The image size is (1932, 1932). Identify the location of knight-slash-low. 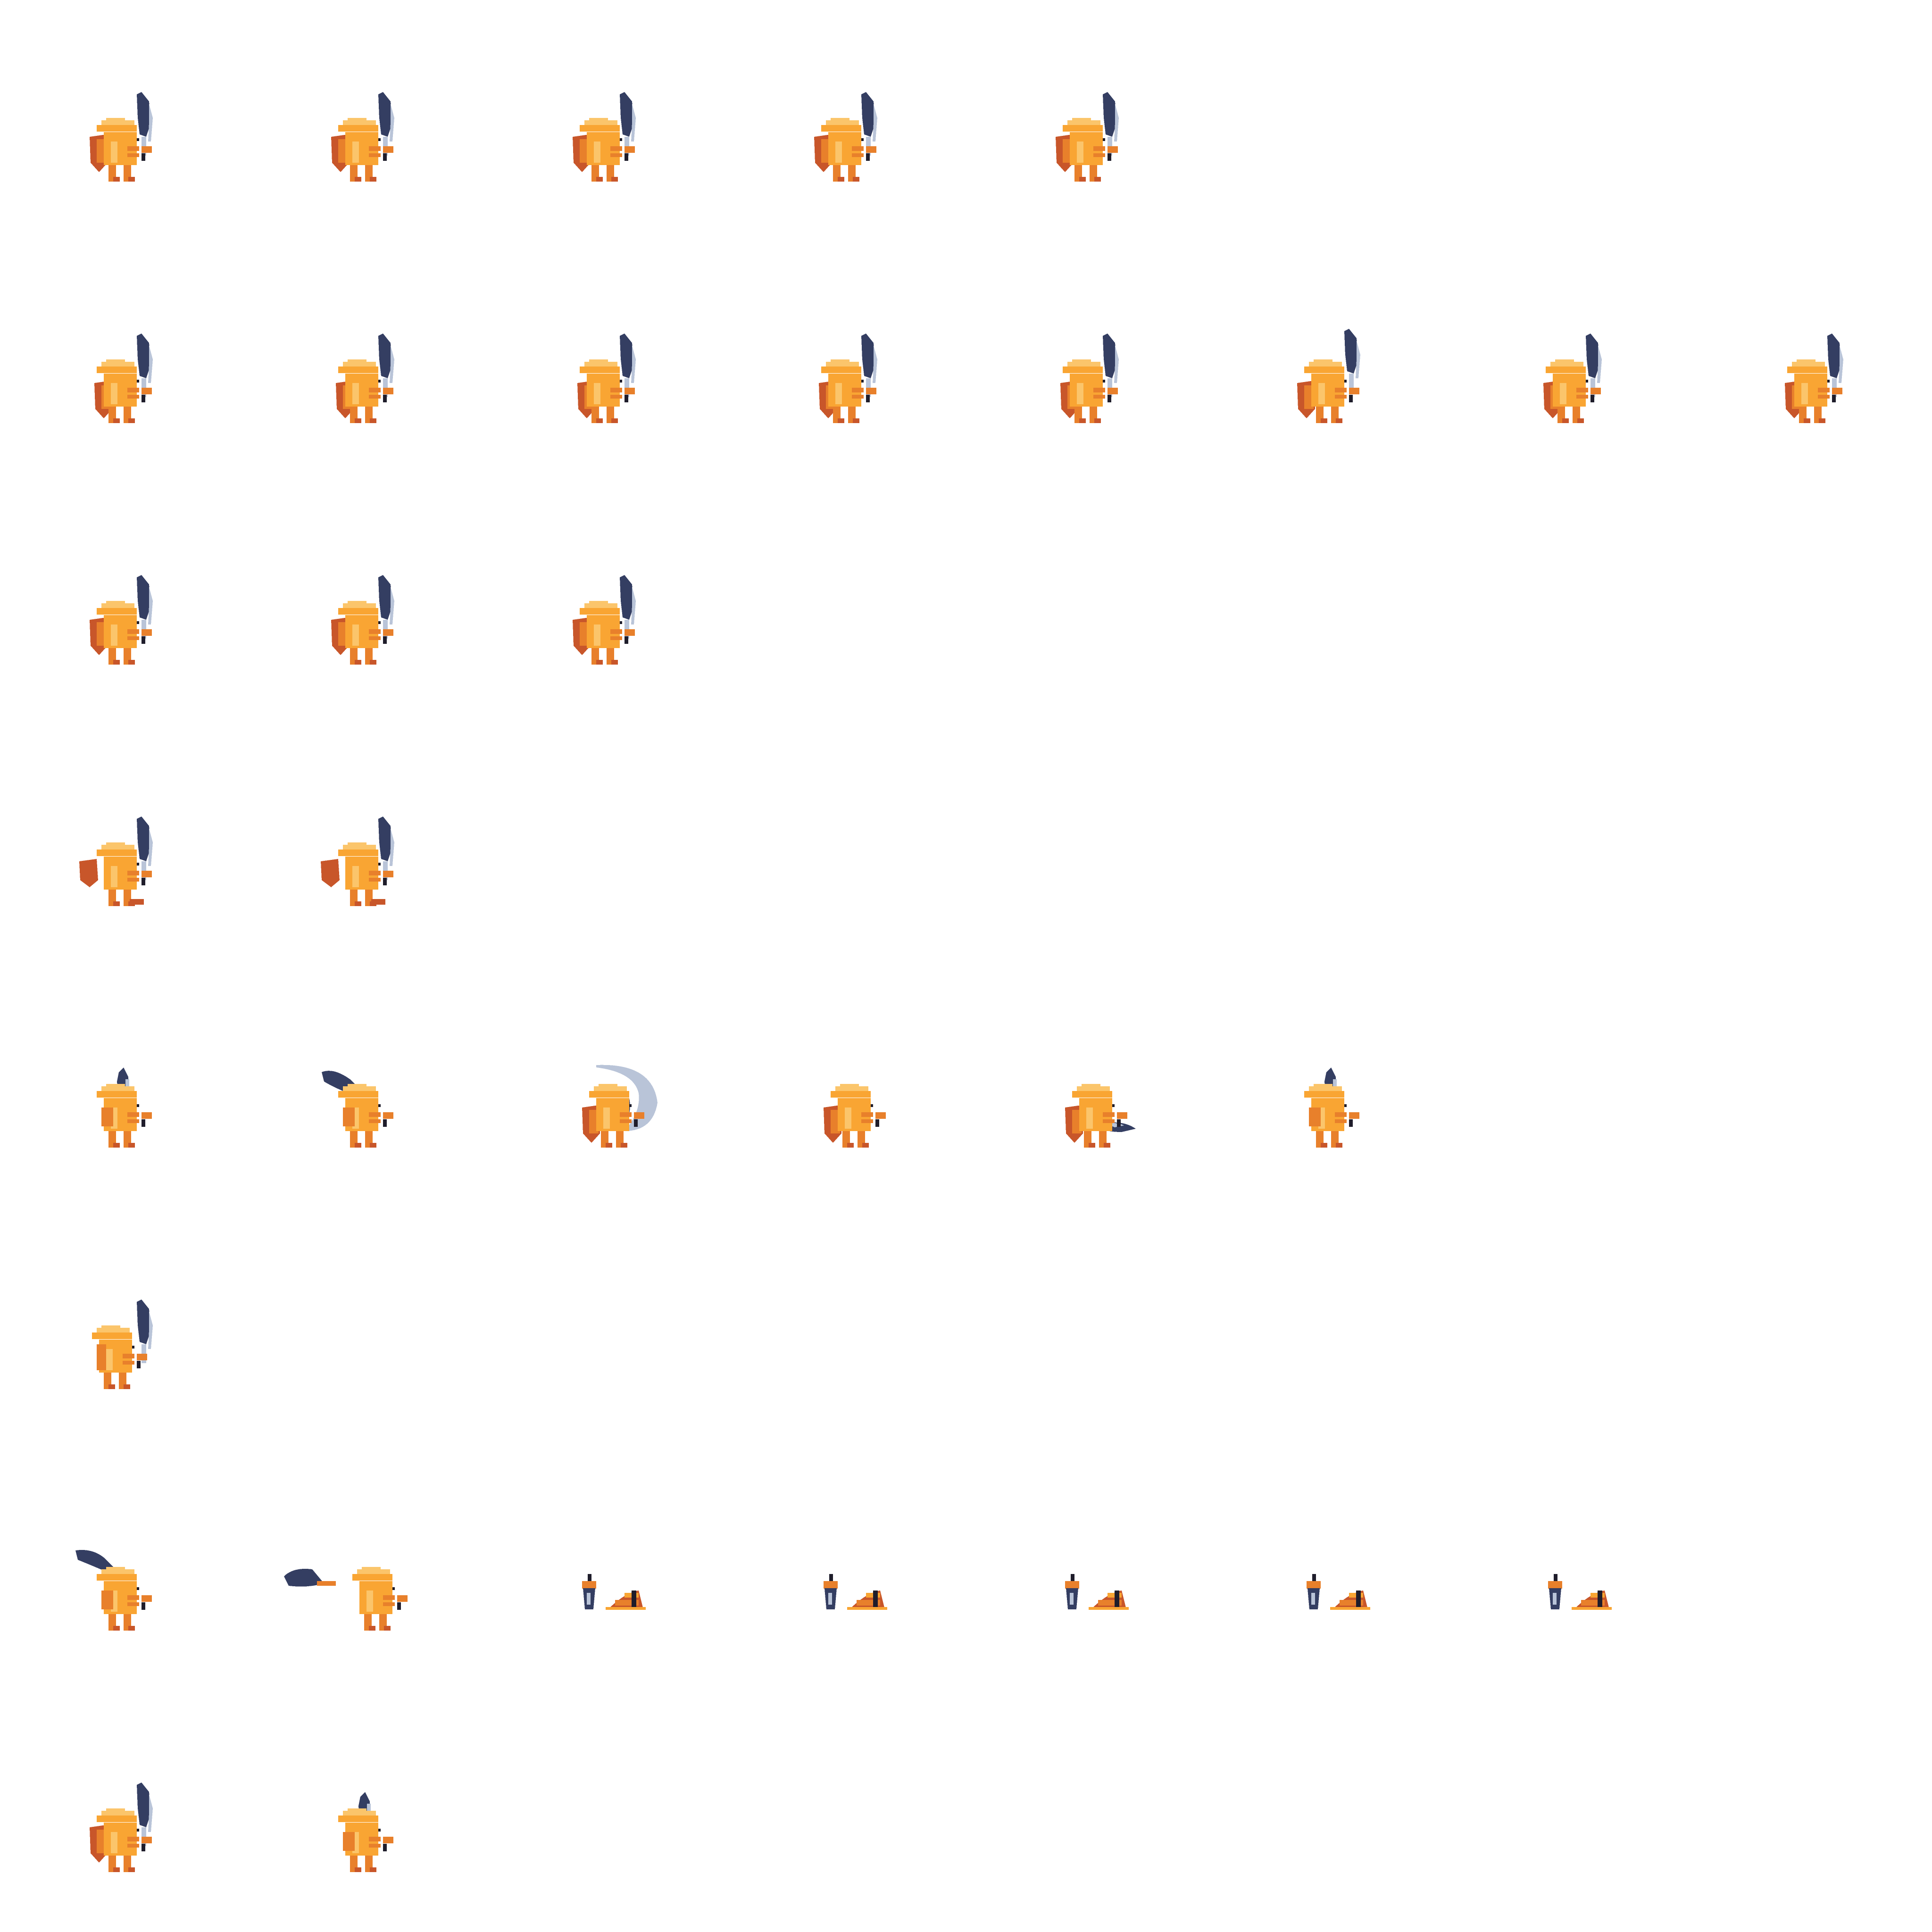
(1101, 1116).